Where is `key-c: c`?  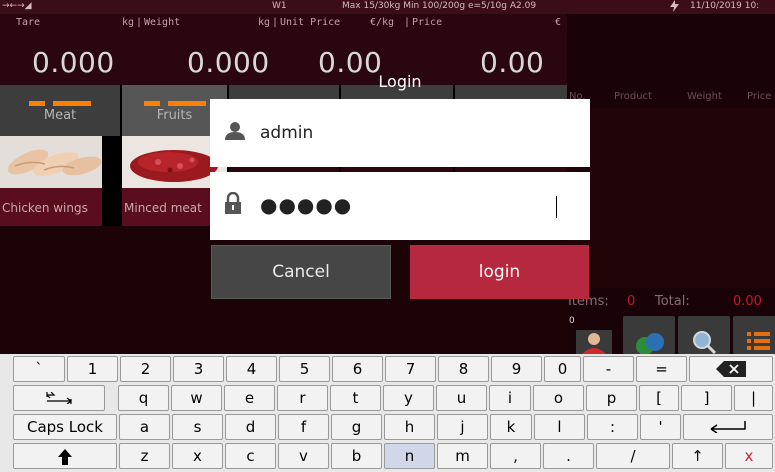 key-c: c is located at coordinates (250, 456).